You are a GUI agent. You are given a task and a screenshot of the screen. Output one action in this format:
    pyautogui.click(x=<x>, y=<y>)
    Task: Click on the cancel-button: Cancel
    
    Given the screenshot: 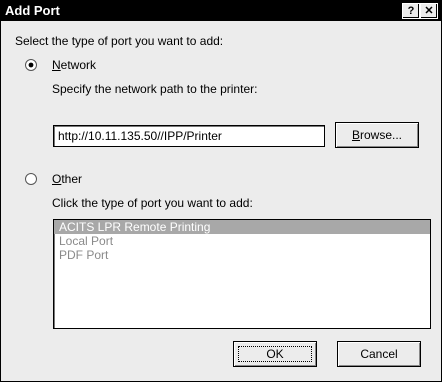 What is the action you would take?
    pyautogui.click(x=379, y=354)
    